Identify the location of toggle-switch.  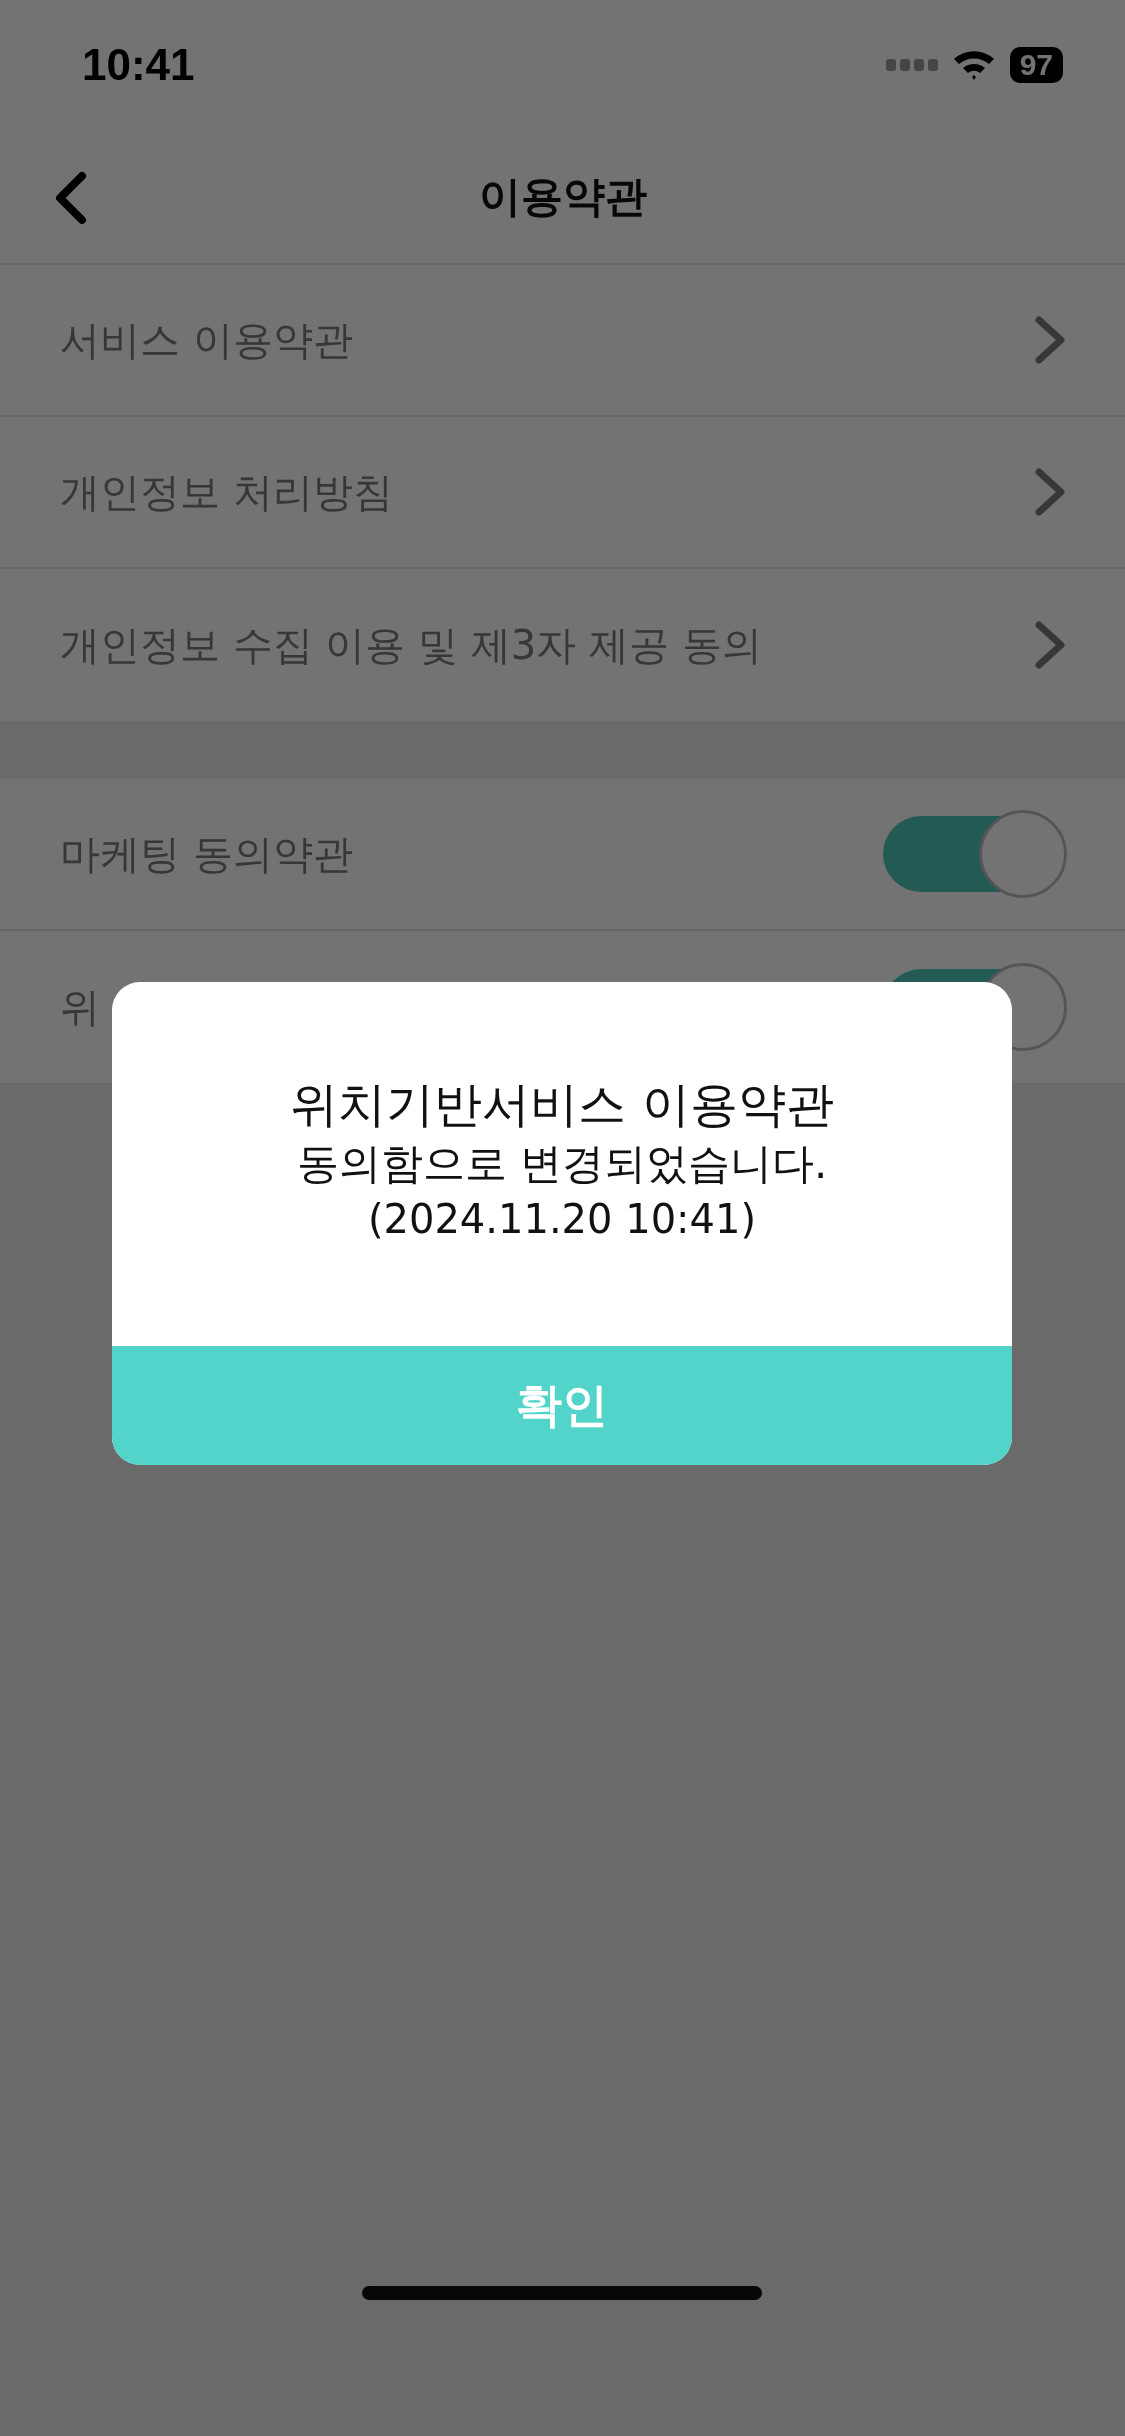
(975, 854).